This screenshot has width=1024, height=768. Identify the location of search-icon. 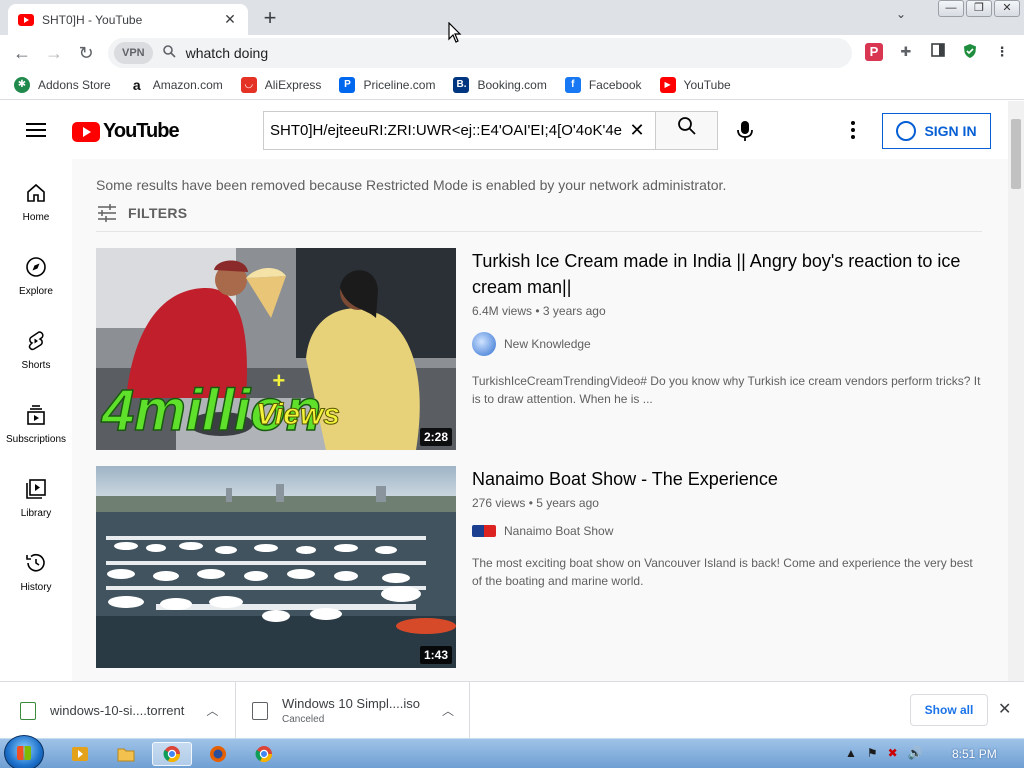
(686, 126).